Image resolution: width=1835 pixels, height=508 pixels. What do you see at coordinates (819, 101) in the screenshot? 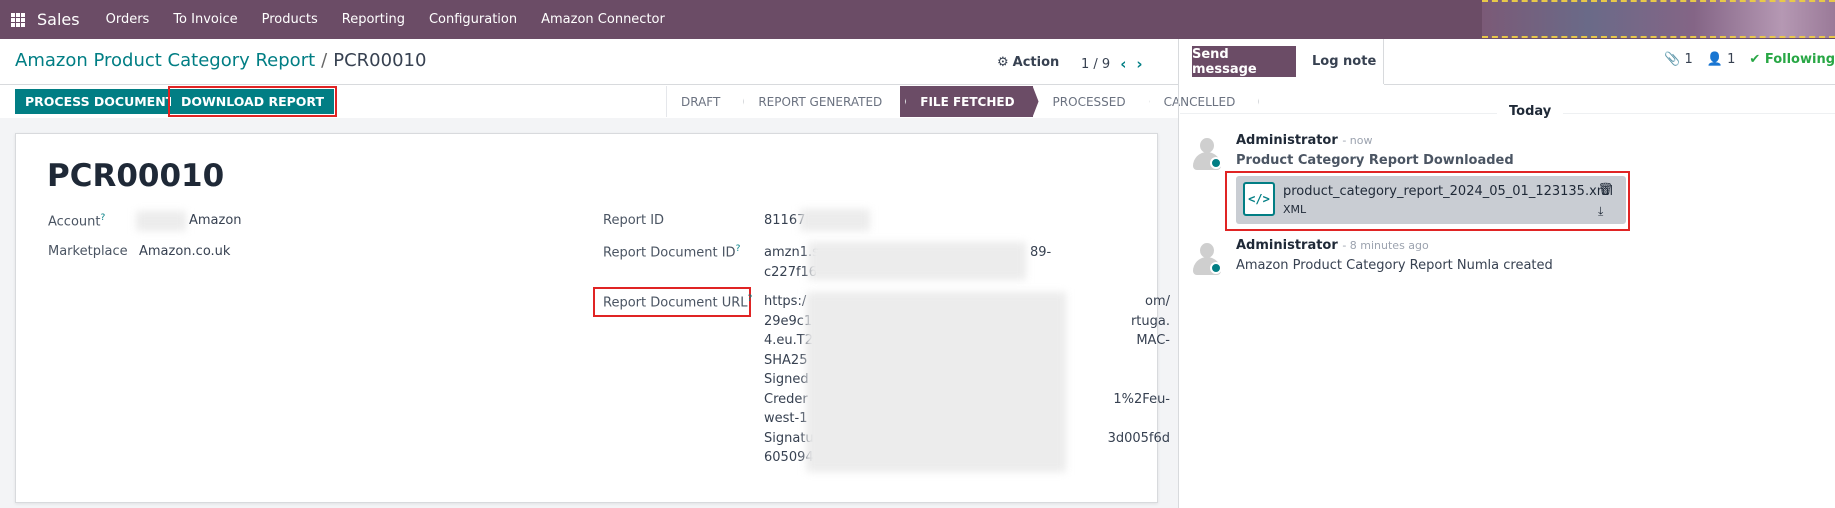
I see `stage-report-generated: REPORT GENERATED` at bounding box center [819, 101].